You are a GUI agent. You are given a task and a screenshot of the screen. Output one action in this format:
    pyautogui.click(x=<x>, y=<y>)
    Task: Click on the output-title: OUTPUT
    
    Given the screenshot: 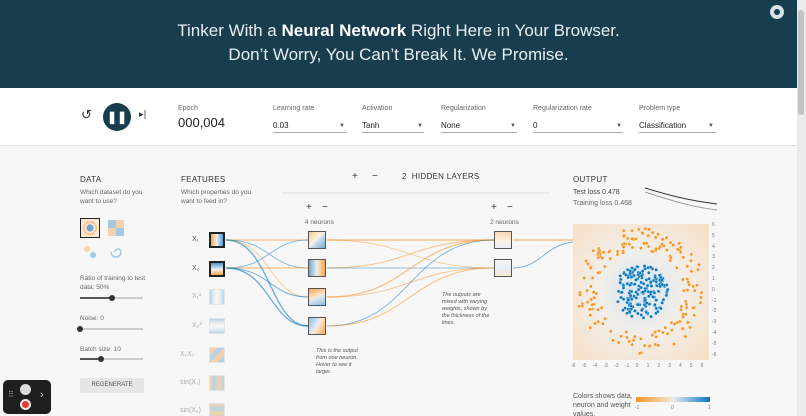 What is the action you would take?
    pyautogui.click(x=590, y=179)
    